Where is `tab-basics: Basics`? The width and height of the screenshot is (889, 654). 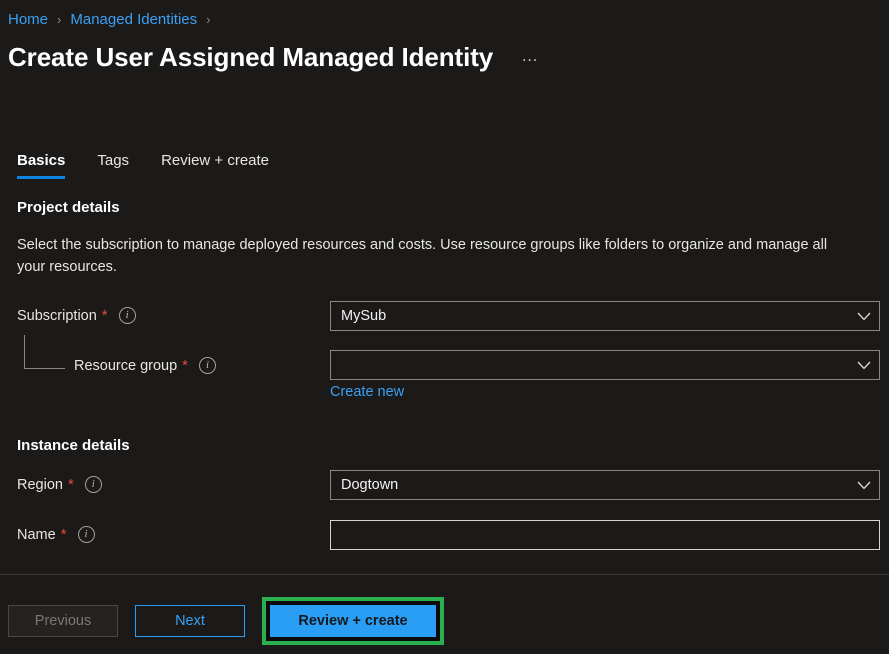 tab-basics: Basics is located at coordinates (41, 165).